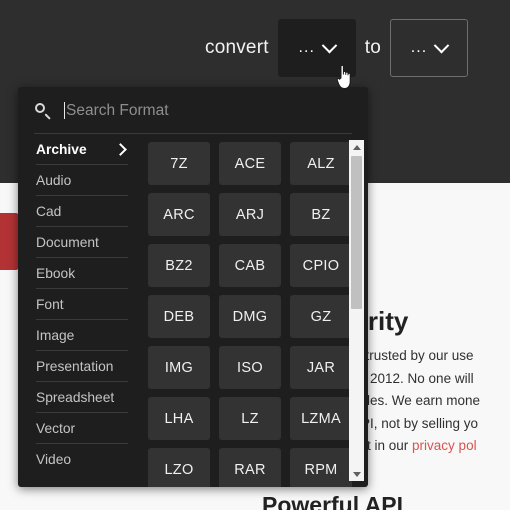 The height and width of the screenshot is (510, 510). What do you see at coordinates (55, 335) in the screenshot?
I see `category-label: Image` at bounding box center [55, 335].